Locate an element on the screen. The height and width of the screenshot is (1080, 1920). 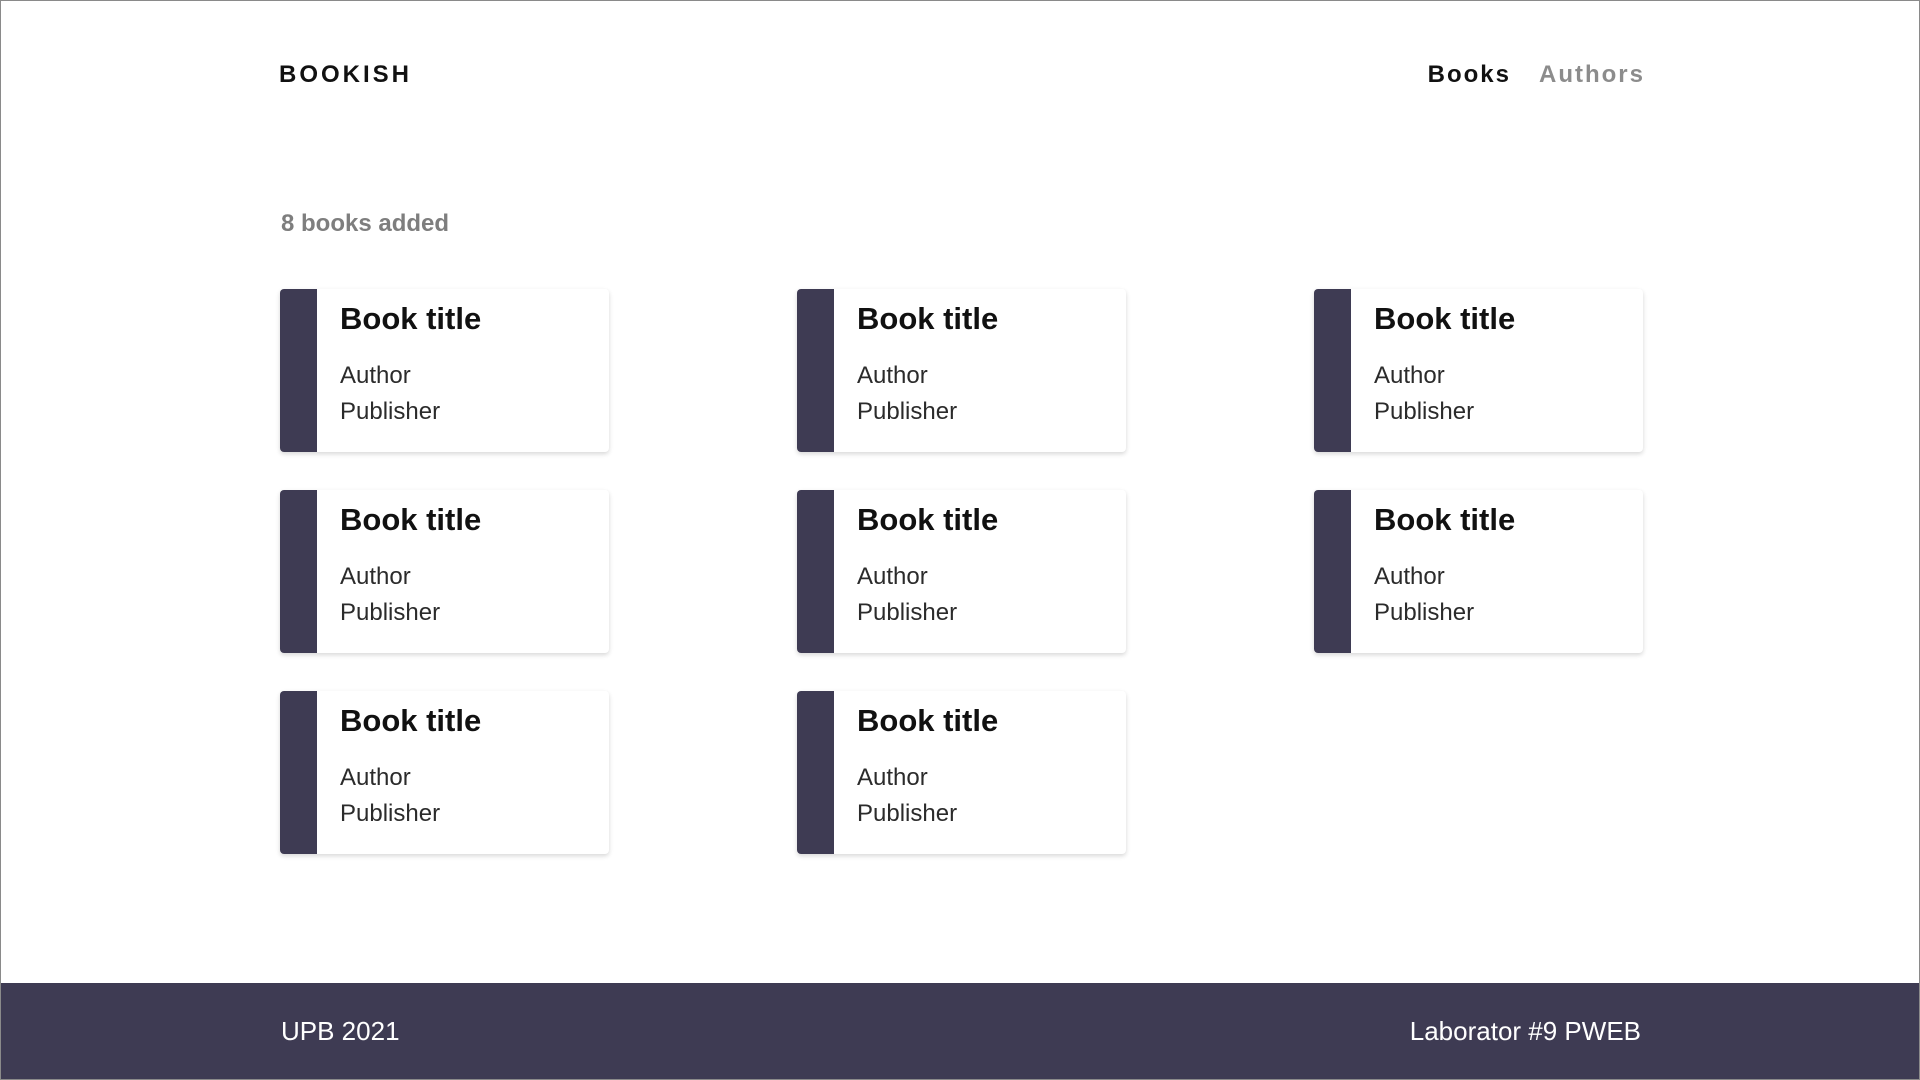
books-count: 8 books added is located at coordinates (365, 223).